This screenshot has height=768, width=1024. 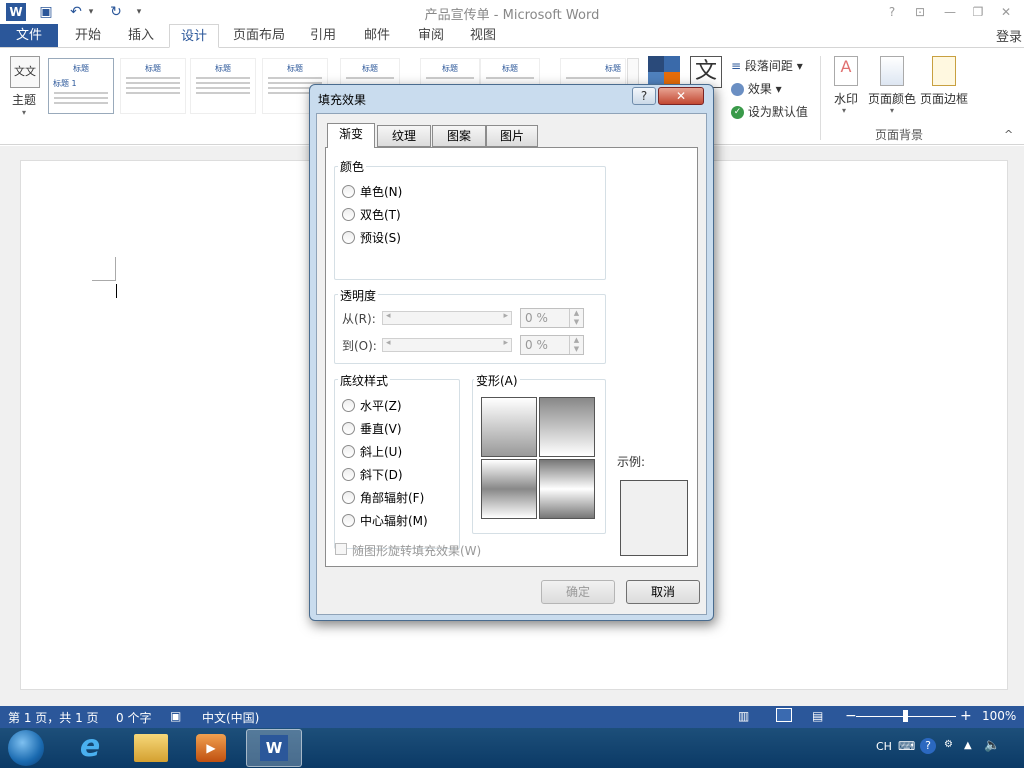 I want to click on save-icon: ▣, so click(x=46, y=12).